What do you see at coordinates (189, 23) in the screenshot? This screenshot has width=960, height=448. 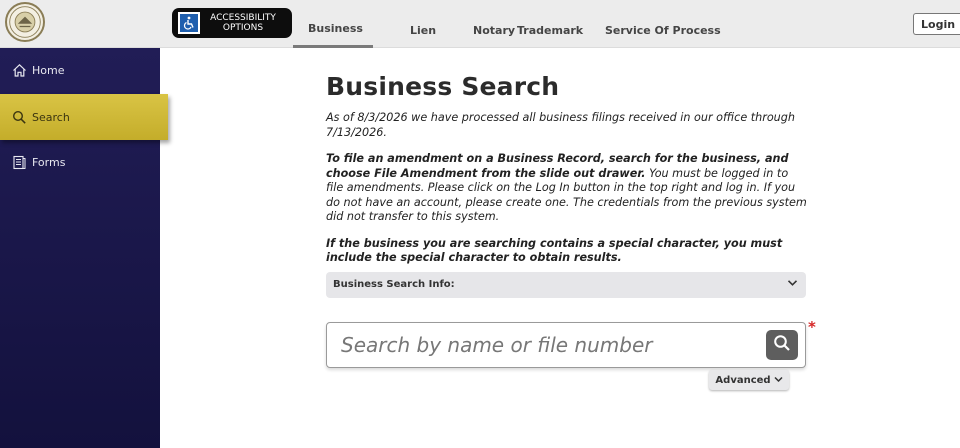 I see `wheelchair-icon` at bounding box center [189, 23].